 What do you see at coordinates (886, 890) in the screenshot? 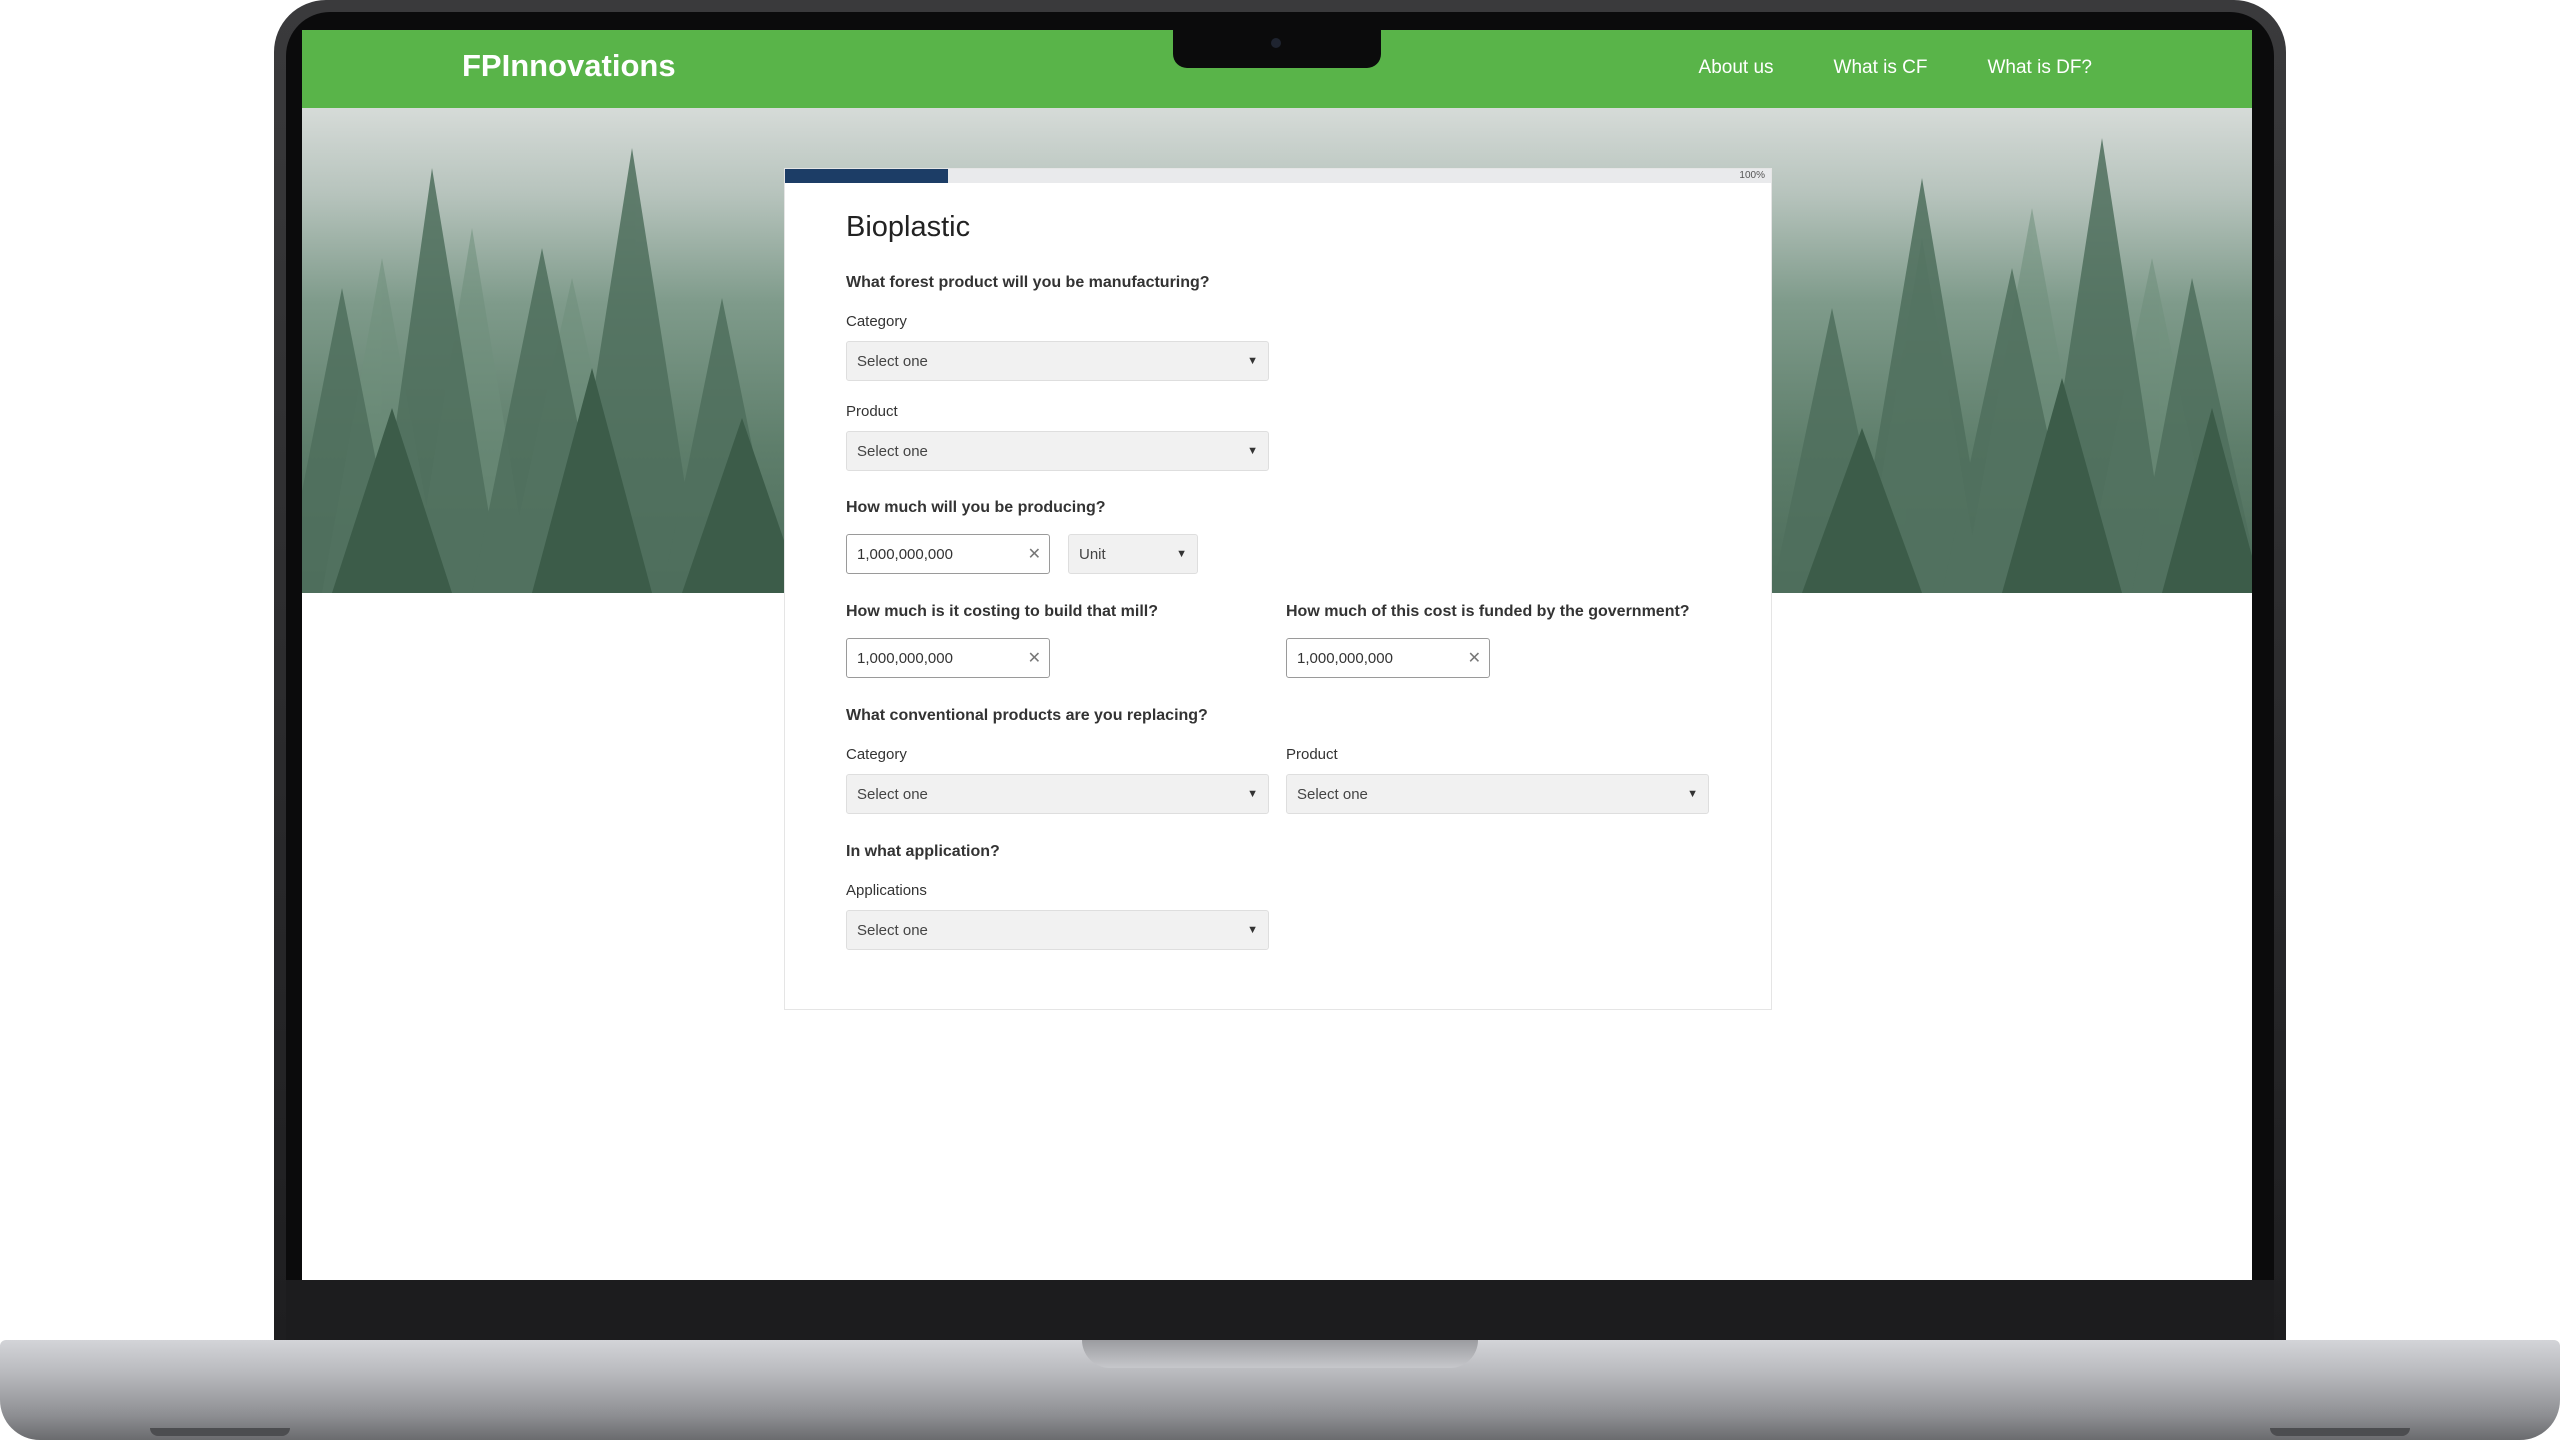
I see `applications-label: Applications` at bounding box center [886, 890].